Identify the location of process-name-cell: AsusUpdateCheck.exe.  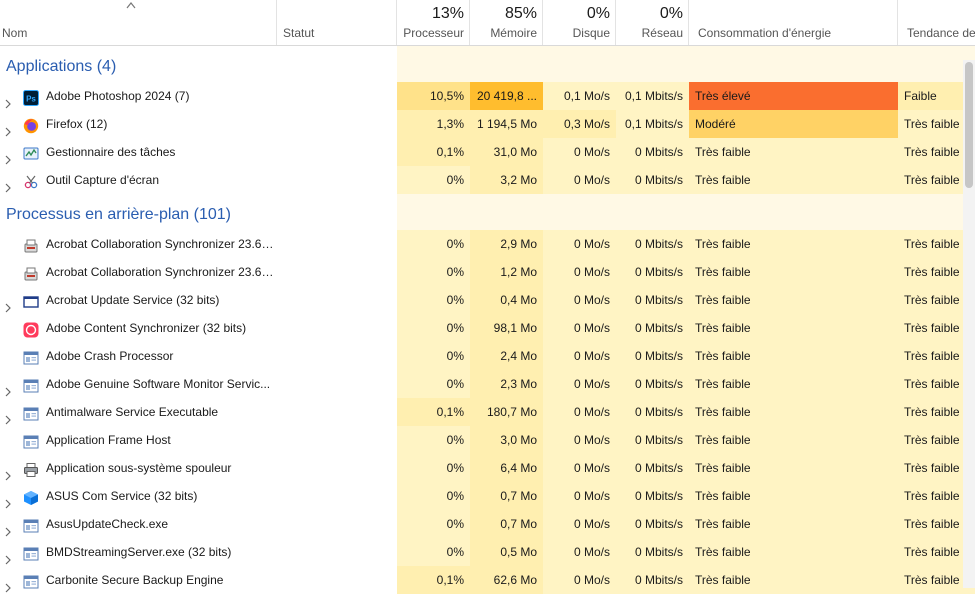
(138, 524).